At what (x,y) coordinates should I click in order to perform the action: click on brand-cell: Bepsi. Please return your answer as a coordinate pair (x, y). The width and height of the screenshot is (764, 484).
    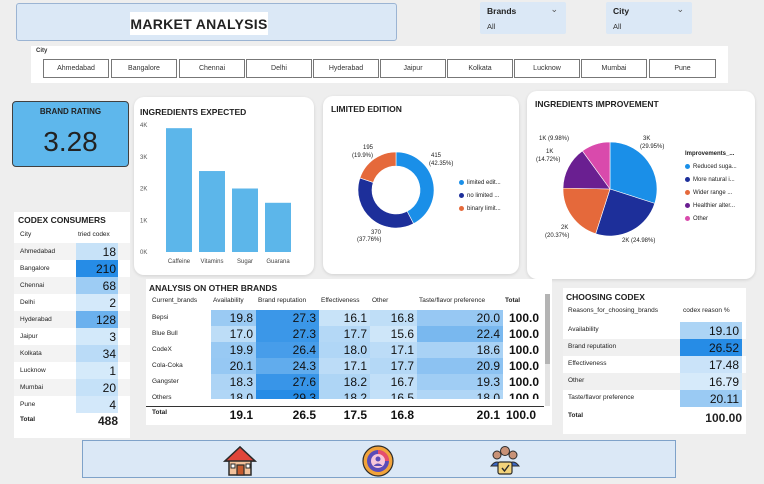
    Looking at the image, I should click on (160, 317).